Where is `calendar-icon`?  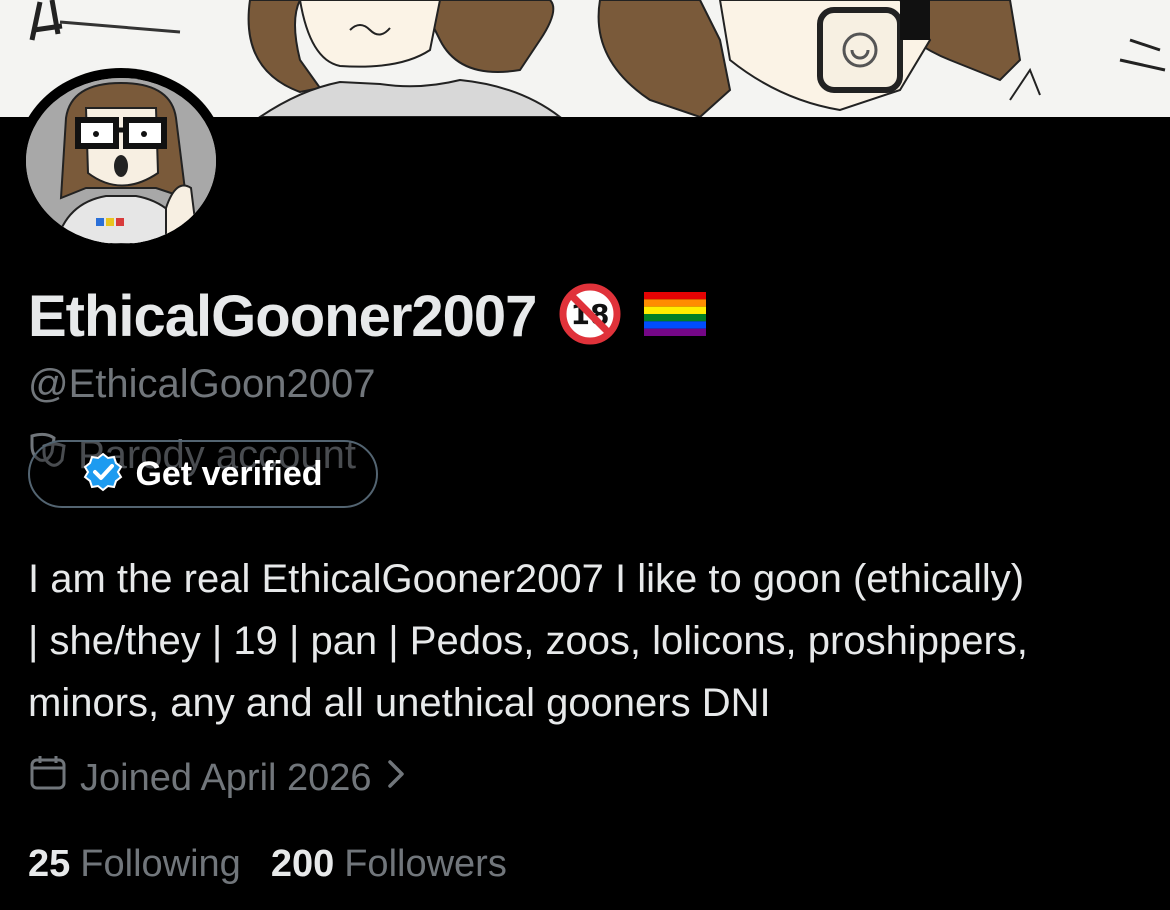 calendar-icon is located at coordinates (48, 778).